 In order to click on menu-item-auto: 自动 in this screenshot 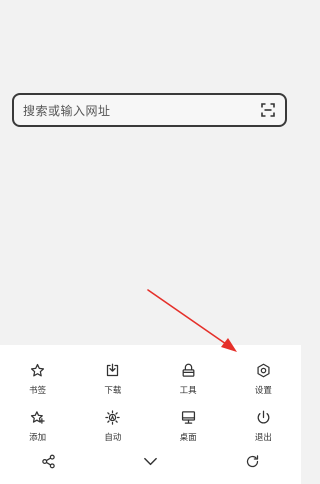, I will do `click(112, 424)`.